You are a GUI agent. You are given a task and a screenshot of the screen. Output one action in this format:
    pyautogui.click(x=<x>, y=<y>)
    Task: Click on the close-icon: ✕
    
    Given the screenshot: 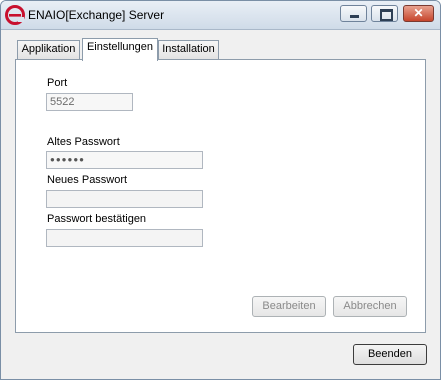 What is the action you would take?
    pyautogui.click(x=418, y=13)
    